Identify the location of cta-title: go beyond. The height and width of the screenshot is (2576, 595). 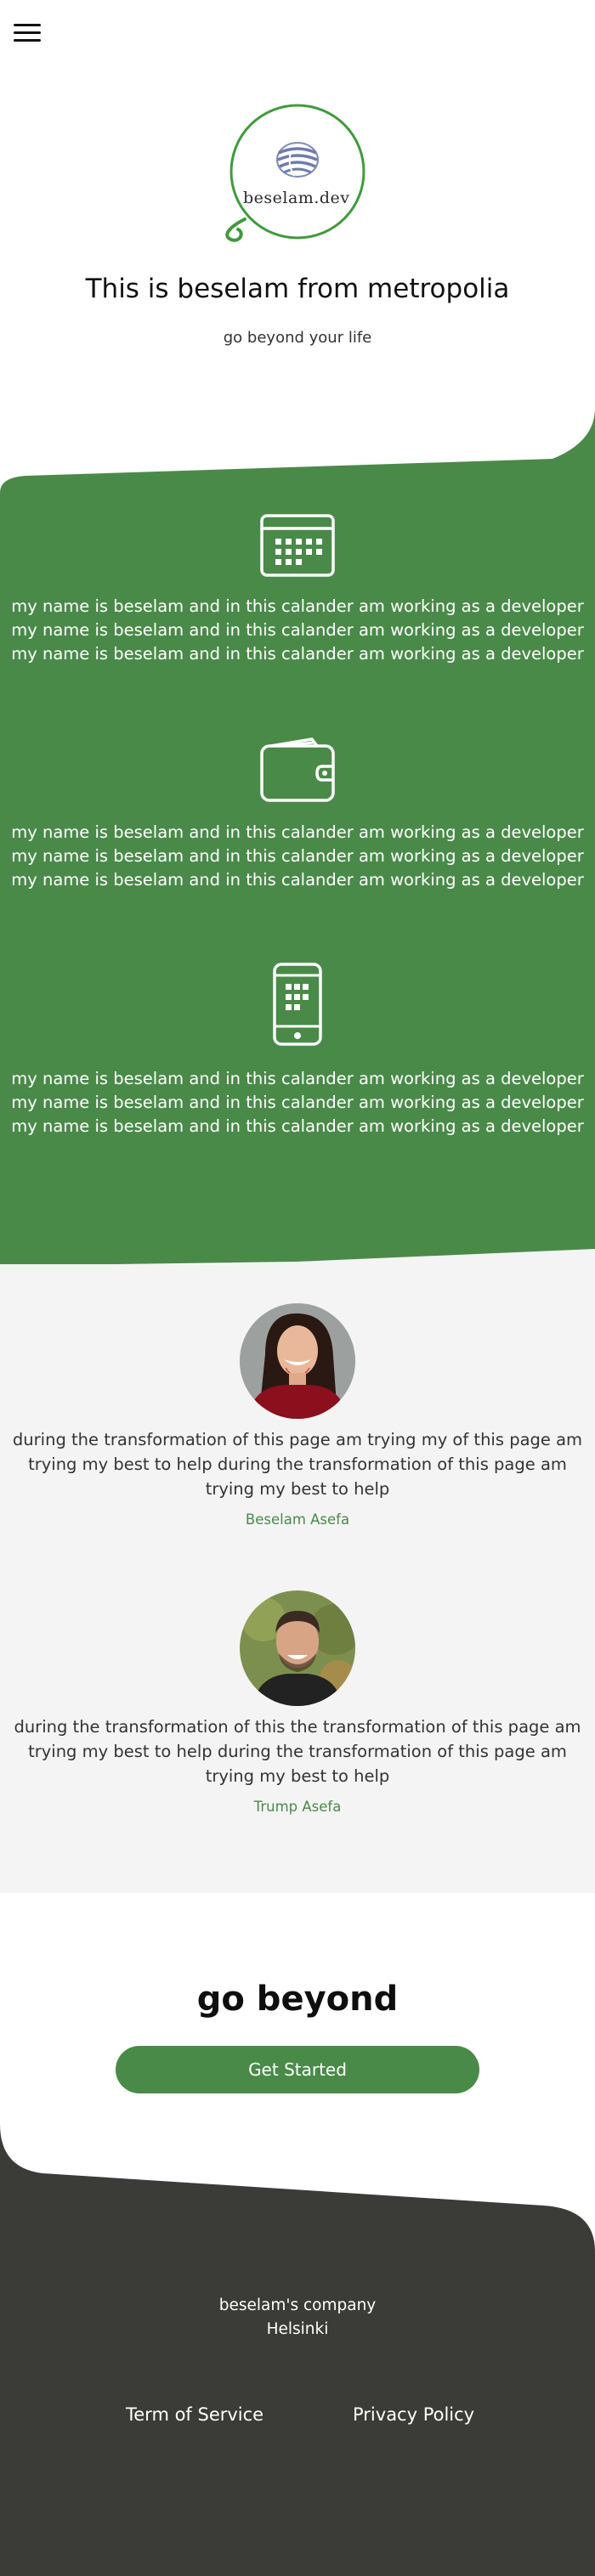
(297, 1999).